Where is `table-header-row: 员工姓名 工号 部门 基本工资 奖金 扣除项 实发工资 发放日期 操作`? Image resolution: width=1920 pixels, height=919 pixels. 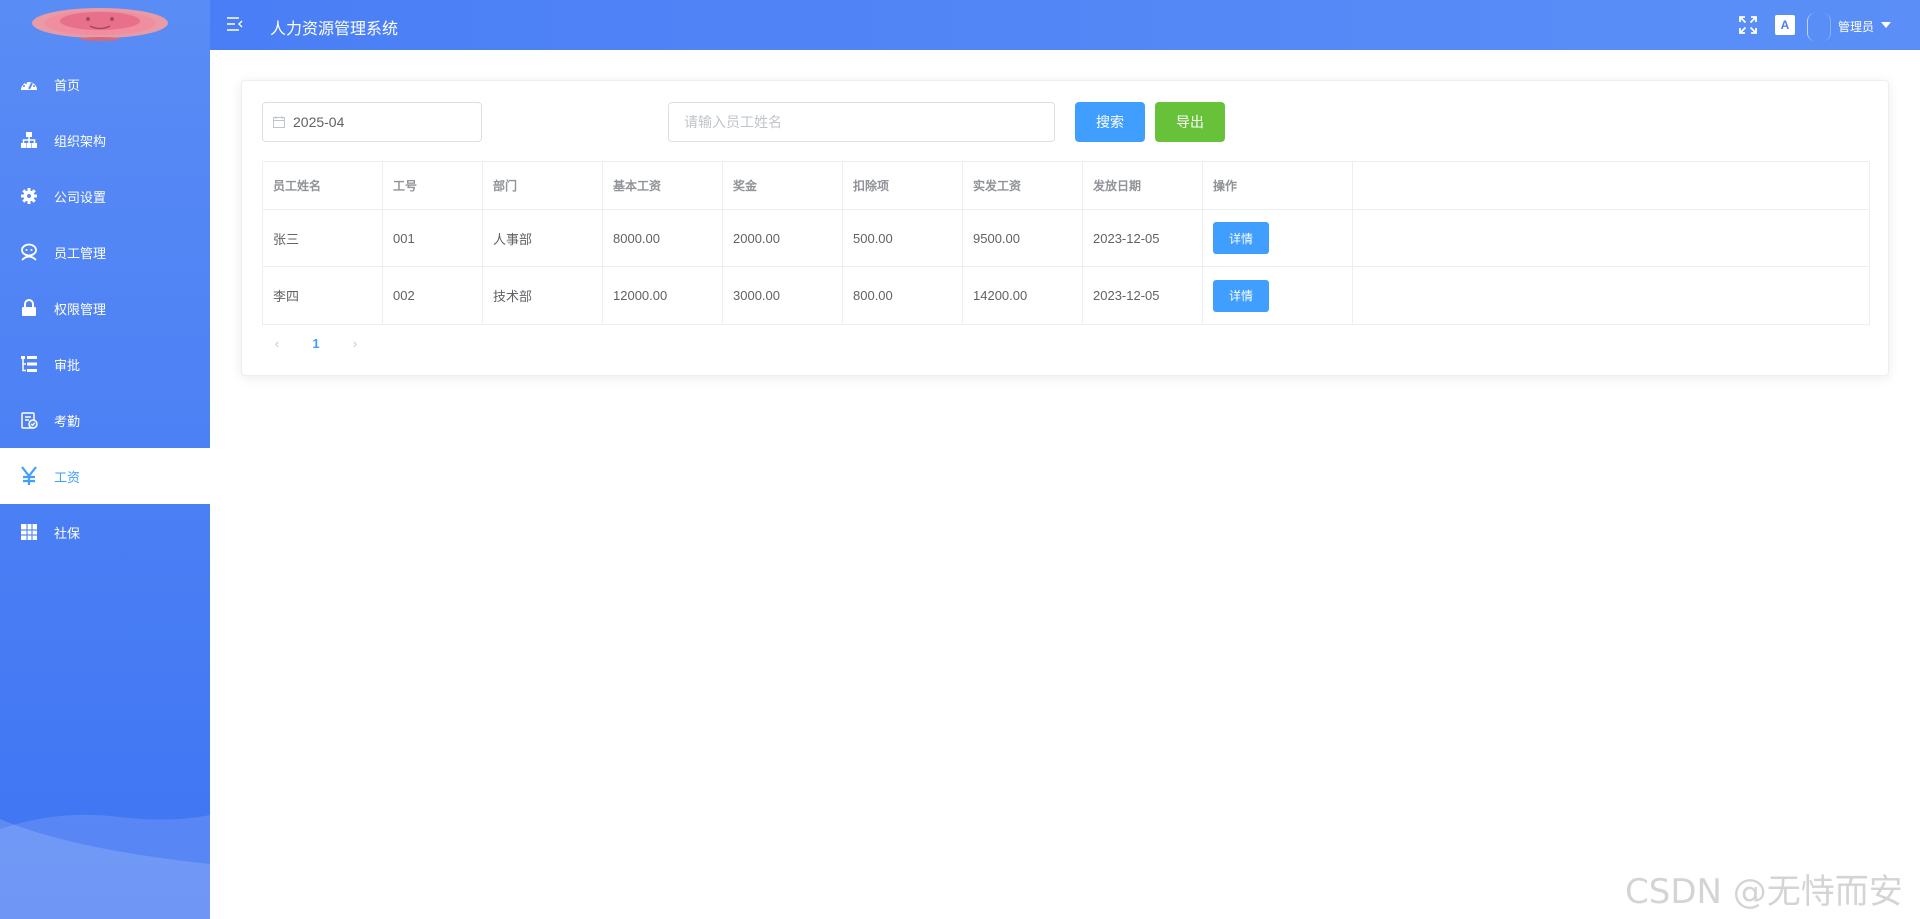 table-header-row: 员工姓名 工号 部门 基本工资 奖金 扣除项 实发工资 发放日期 操作 is located at coordinates (1066, 186).